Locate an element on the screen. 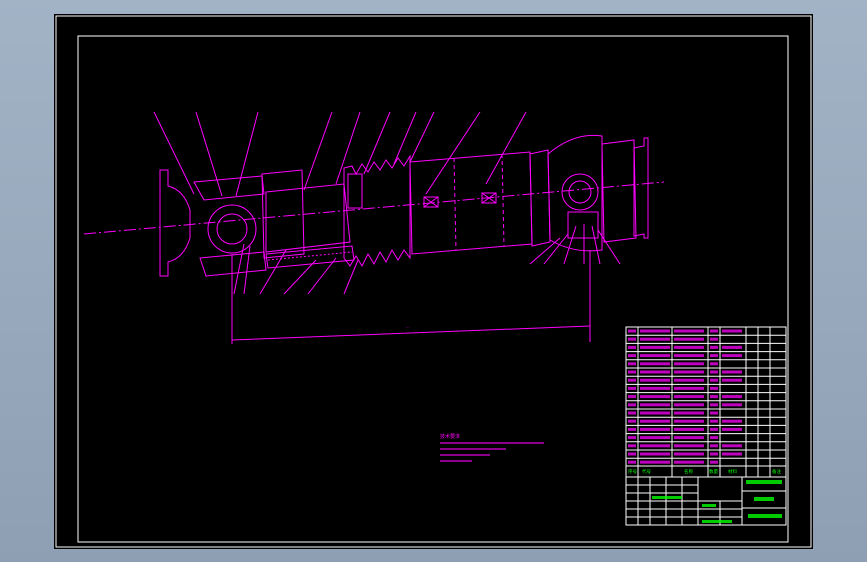  spline-section-hatch is located at coordinates (355, 191).